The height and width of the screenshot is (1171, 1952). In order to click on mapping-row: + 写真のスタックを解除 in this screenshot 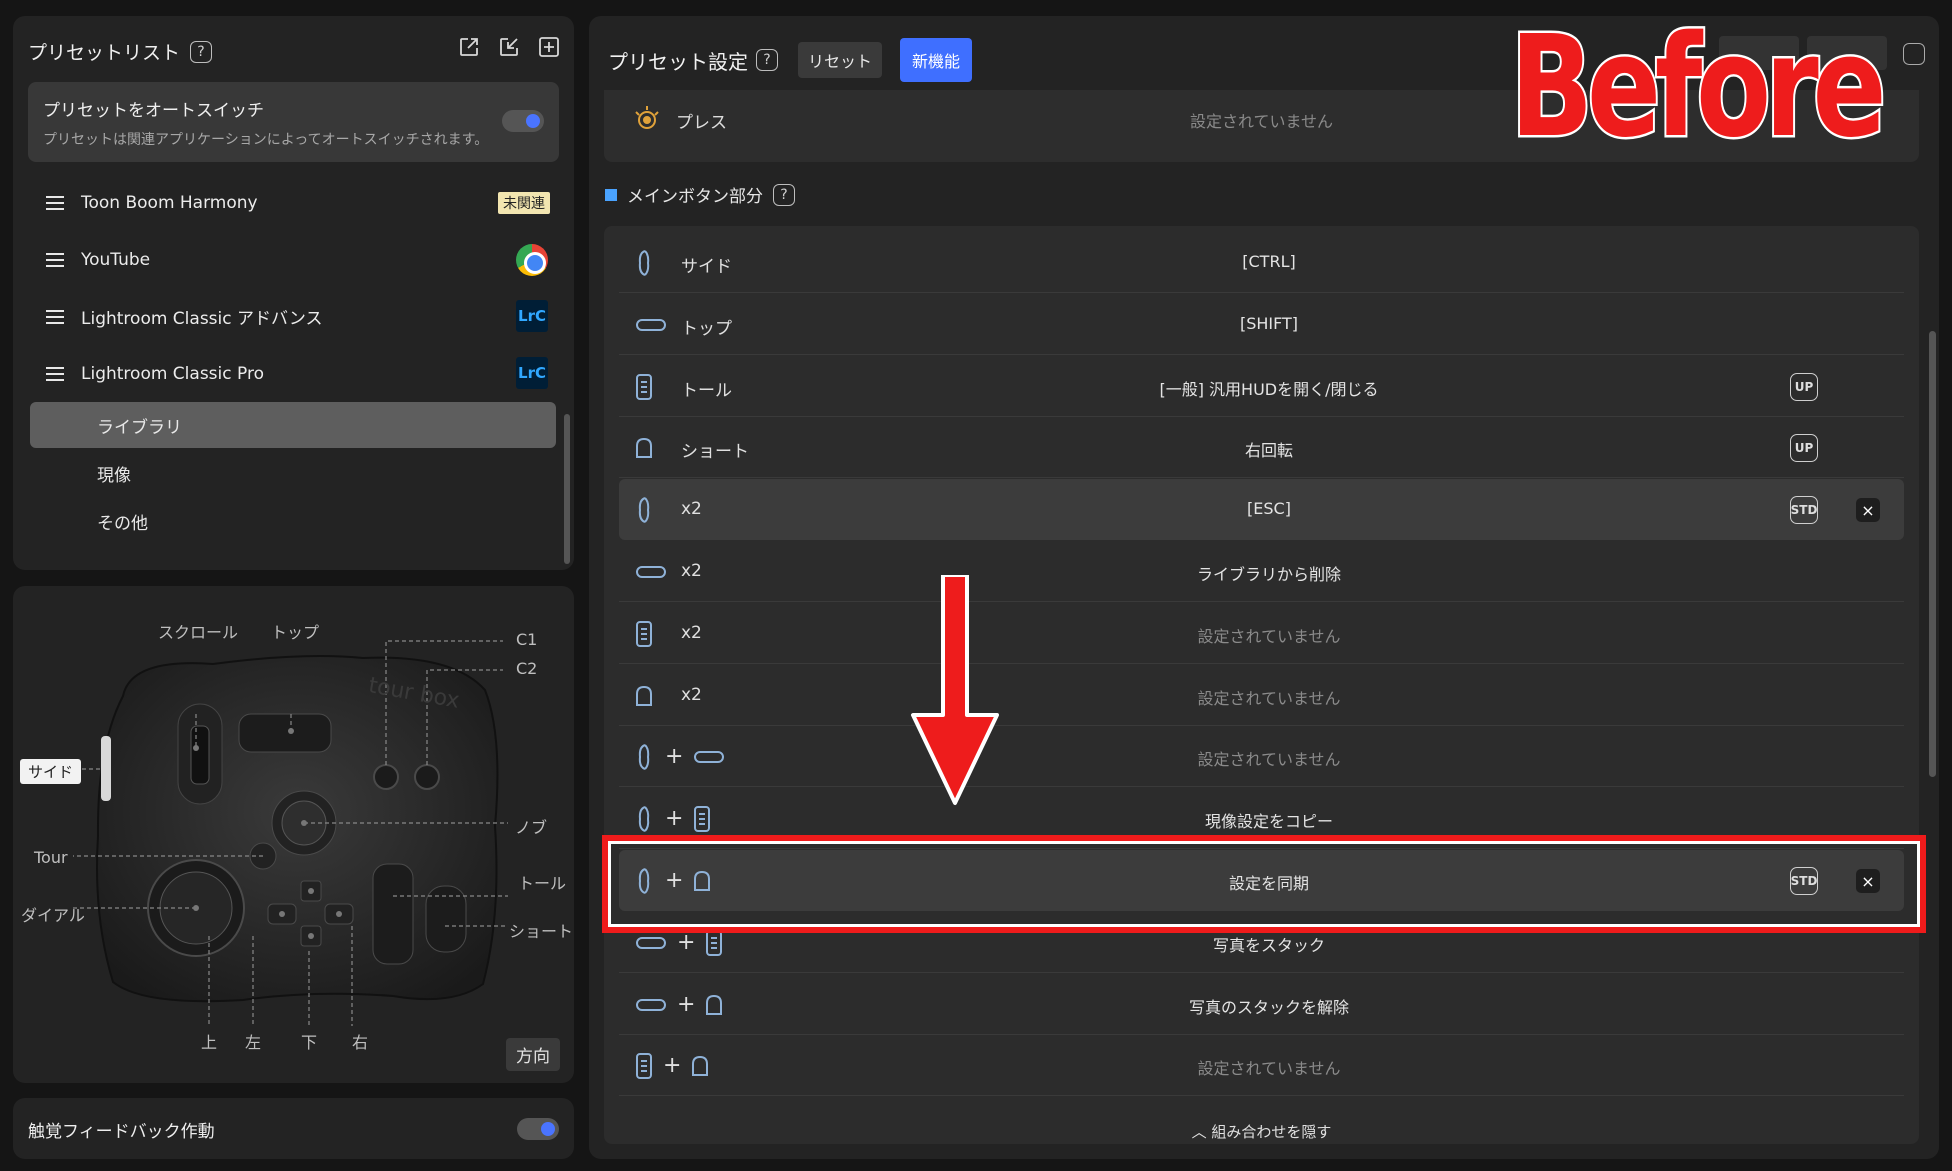, I will do `click(1261, 1004)`.